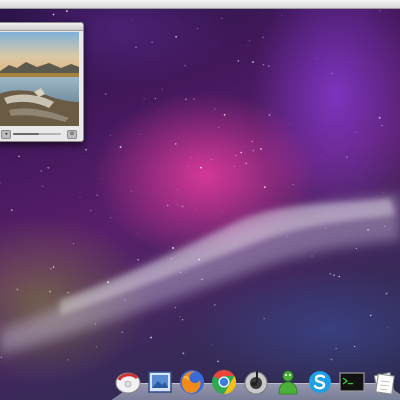 This screenshot has height=400, width=400. I want to click on chrome-icon, so click(224, 382).